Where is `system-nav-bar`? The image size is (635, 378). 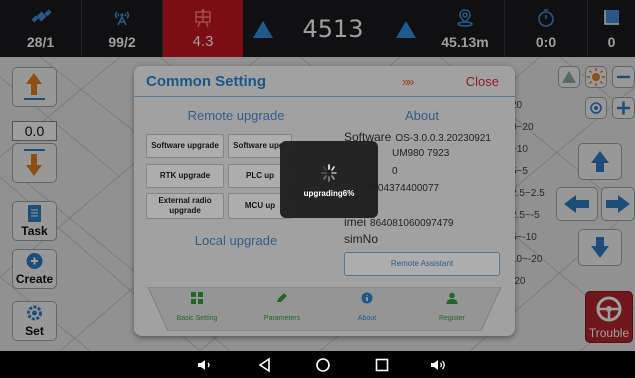 system-nav-bar is located at coordinates (317, 364).